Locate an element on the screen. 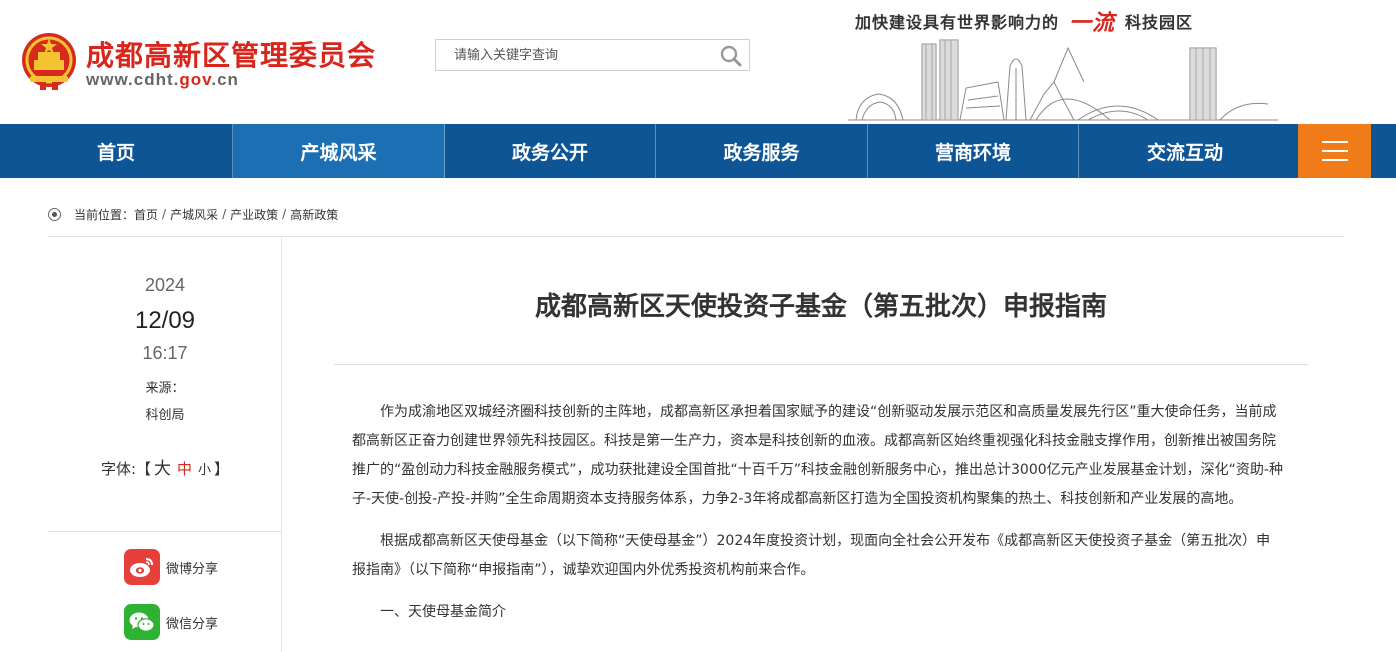 This screenshot has height=652, width=1396. weibo-share-label: 微博分享 is located at coordinates (192, 569).